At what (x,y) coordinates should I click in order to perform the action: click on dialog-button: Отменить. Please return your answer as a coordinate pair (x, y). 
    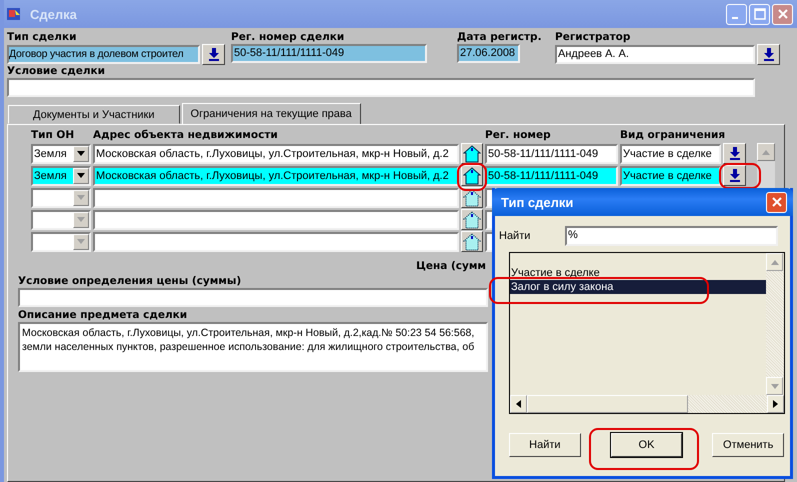
    Looking at the image, I should click on (748, 445).